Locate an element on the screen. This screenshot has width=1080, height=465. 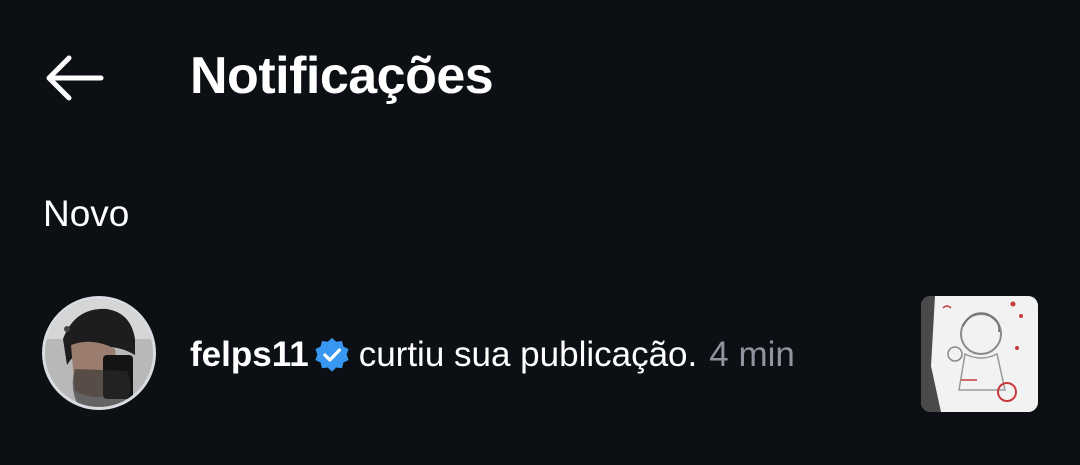
verified-badge-icon is located at coordinates (332, 354).